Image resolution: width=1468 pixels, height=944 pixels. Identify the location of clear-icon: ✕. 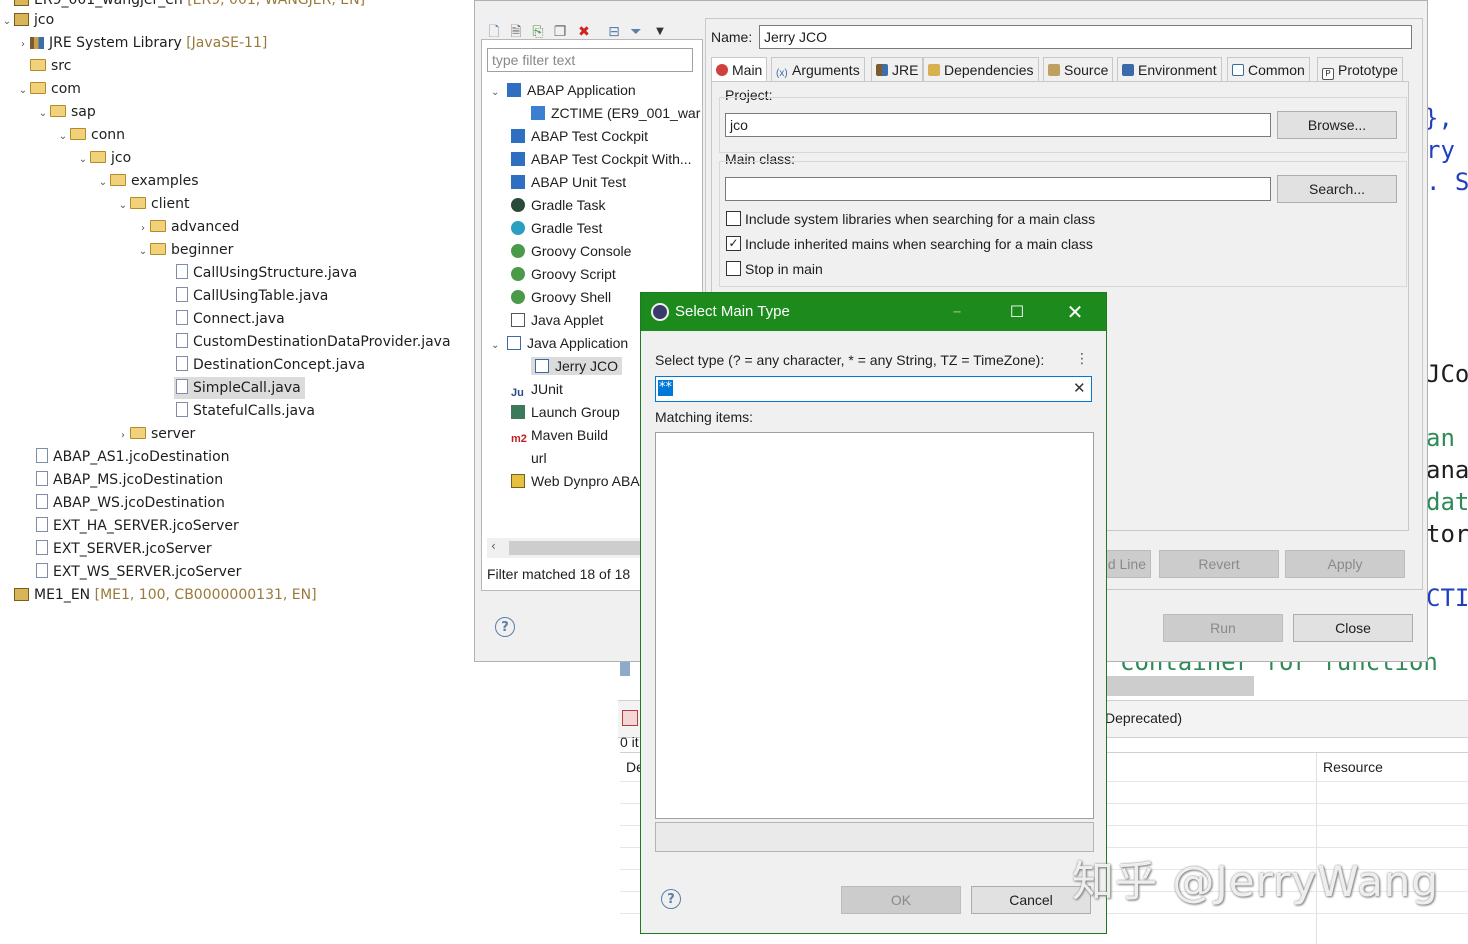
(1079, 388).